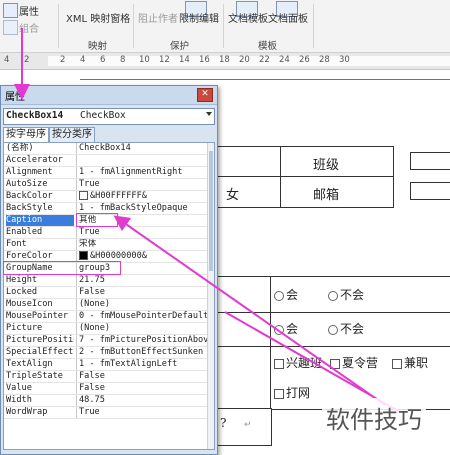 This screenshot has width=450, height=455. I want to click on object-selector-dropdown: CheckBox14 CheckBox, so click(109, 116).